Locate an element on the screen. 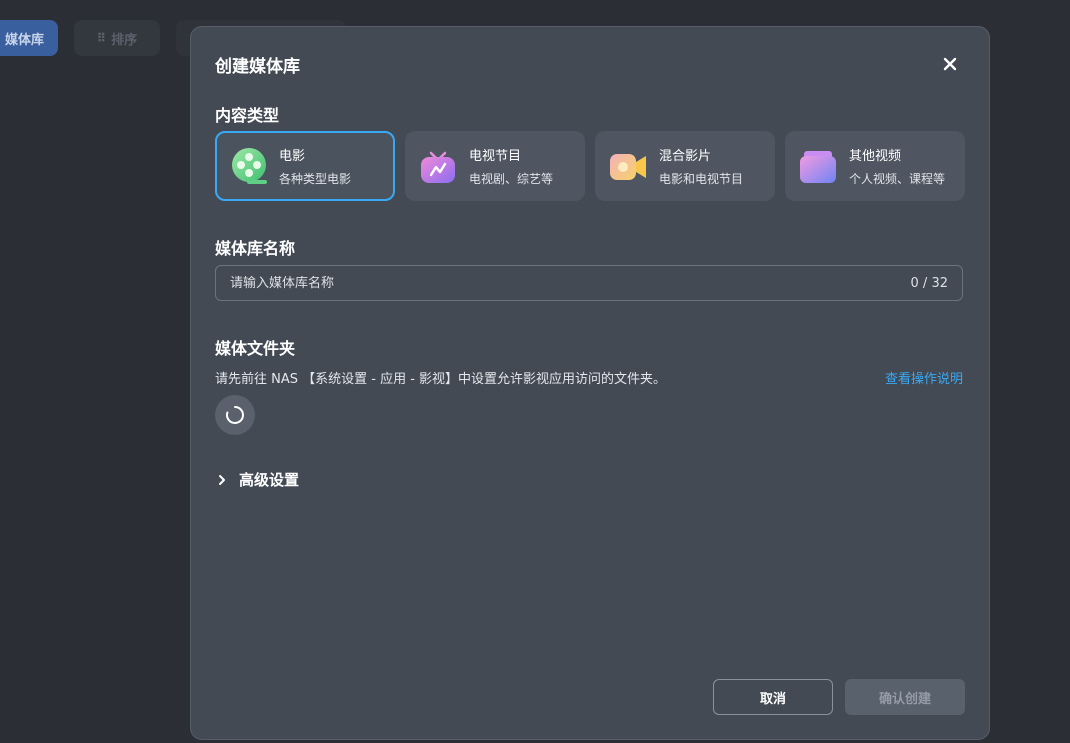  library-name-label: 媒体库名称 is located at coordinates (255, 248).